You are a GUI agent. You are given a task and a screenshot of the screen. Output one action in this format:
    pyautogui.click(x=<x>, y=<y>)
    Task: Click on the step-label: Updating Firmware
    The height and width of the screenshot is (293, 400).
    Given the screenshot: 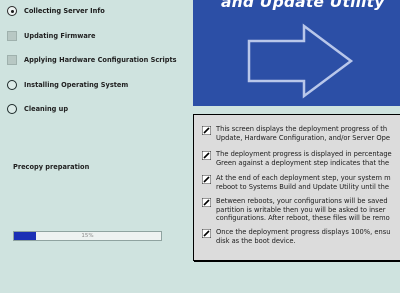 What is the action you would take?
    pyautogui.click(x=60, y=35)
    